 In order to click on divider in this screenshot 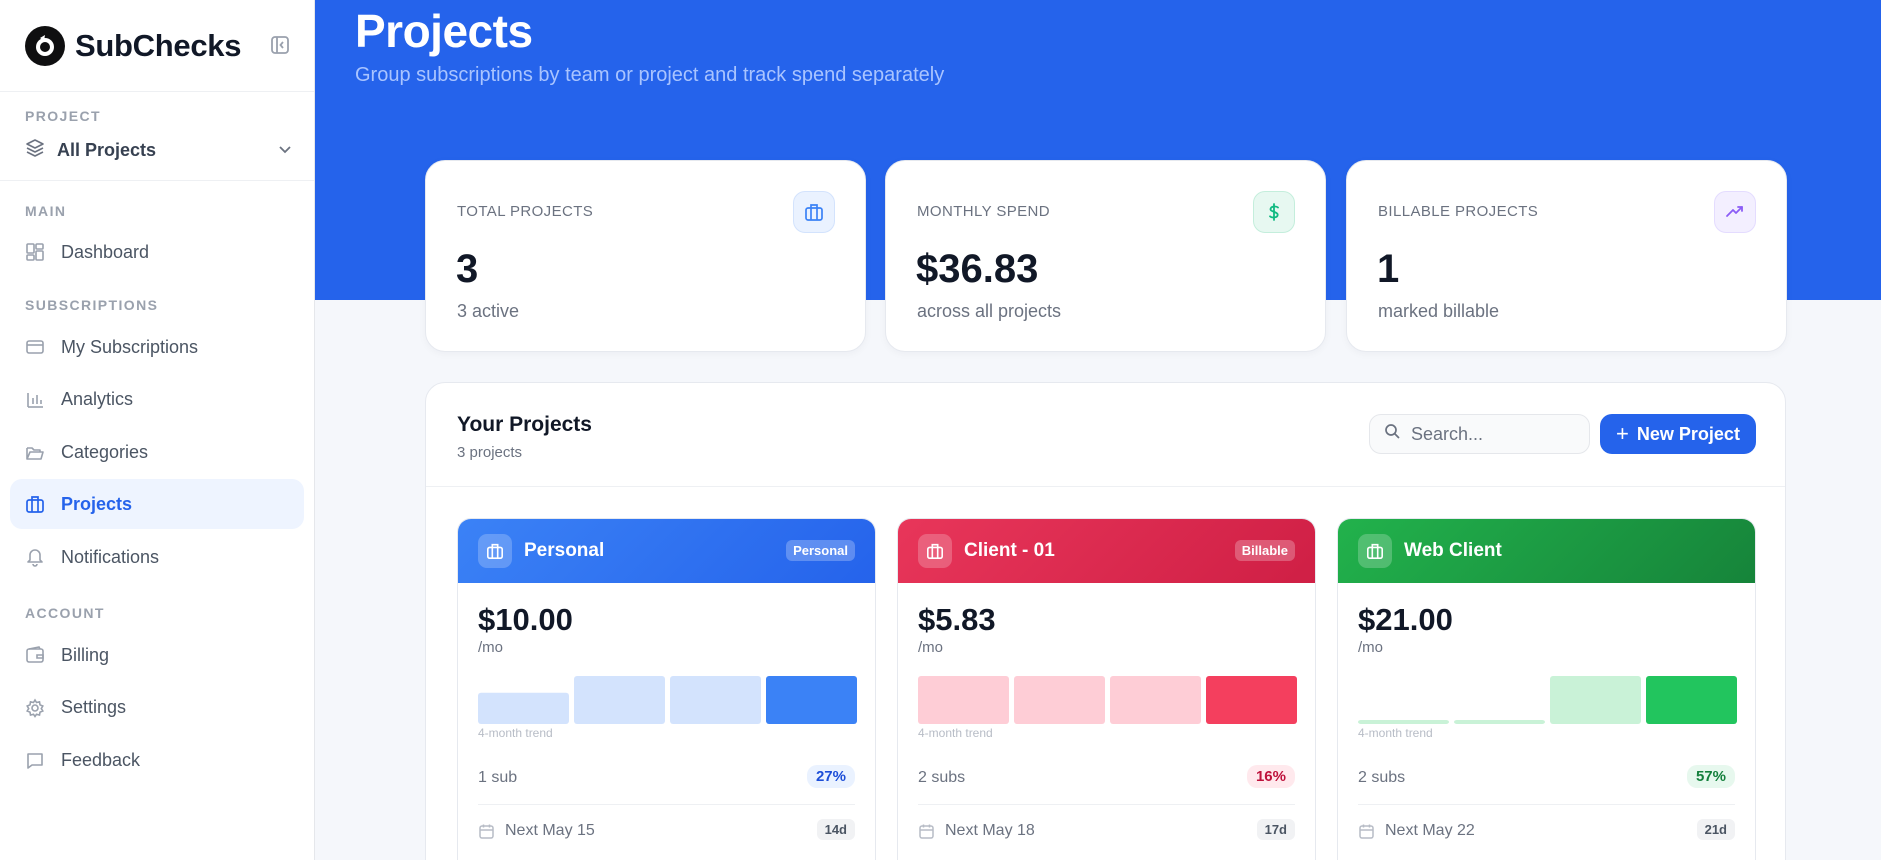, I will do `click(1546, 804)`.